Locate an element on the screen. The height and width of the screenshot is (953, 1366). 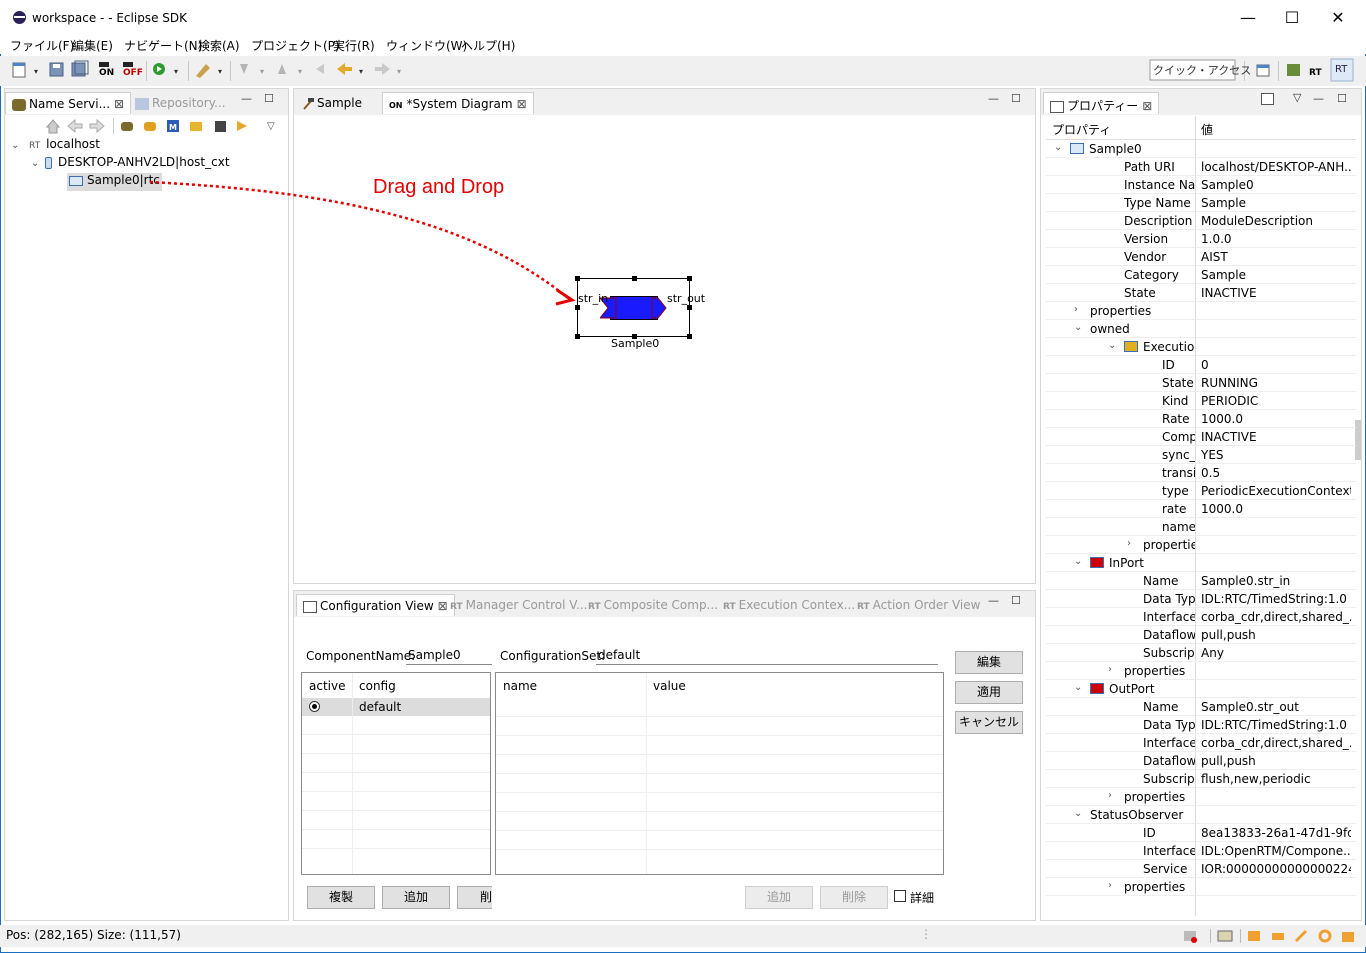
tab-name-service: Name Servi... ⊠ is located at coordinates (68, 103).